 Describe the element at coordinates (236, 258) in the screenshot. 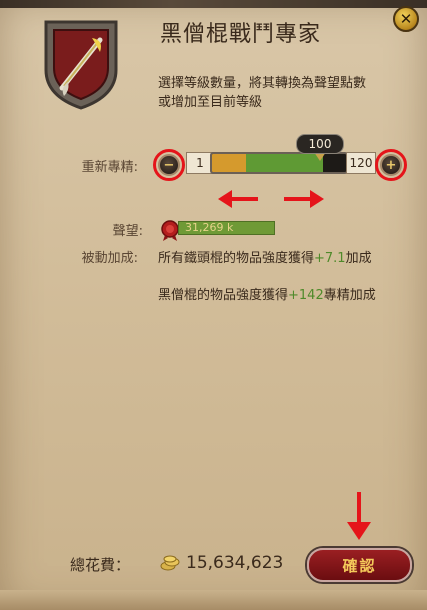

I see `bonus-text: 所有鐵頭棍的物品強度獲得` at that location.